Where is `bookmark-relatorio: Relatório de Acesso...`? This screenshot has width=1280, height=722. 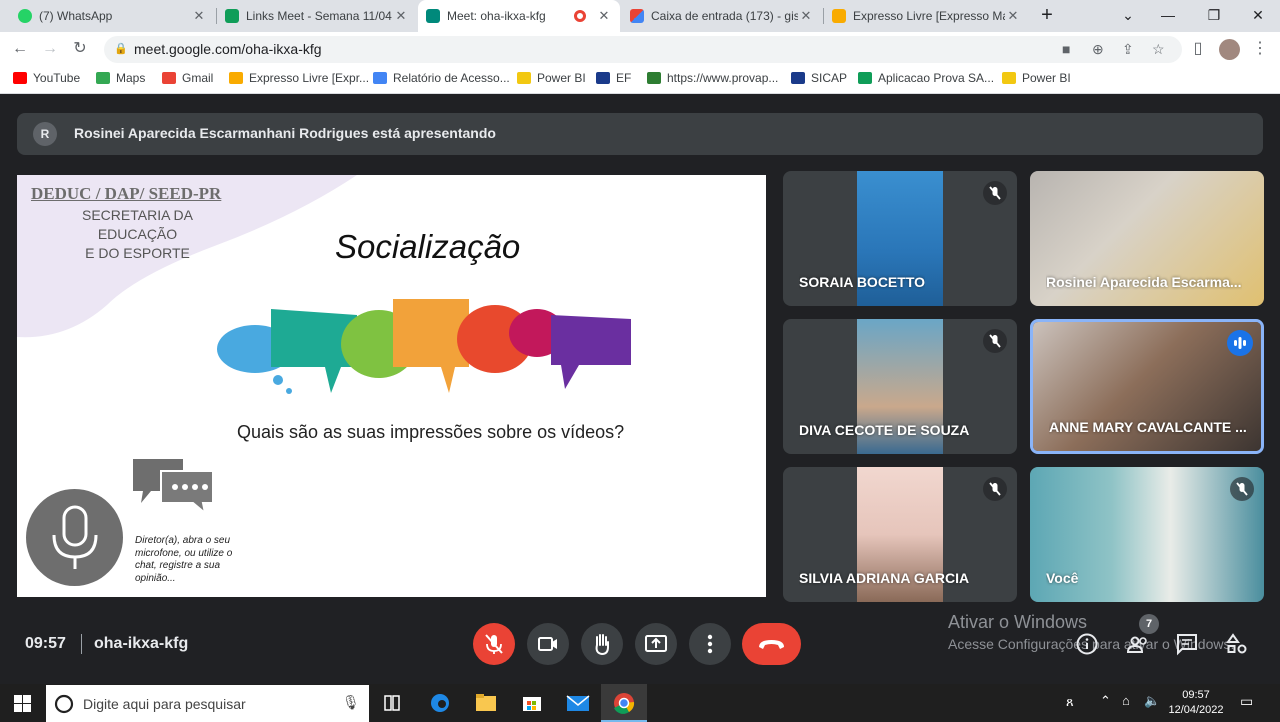 bookmark-relatorio: Relatório de Acesso... is located at coordinates (441, 78).